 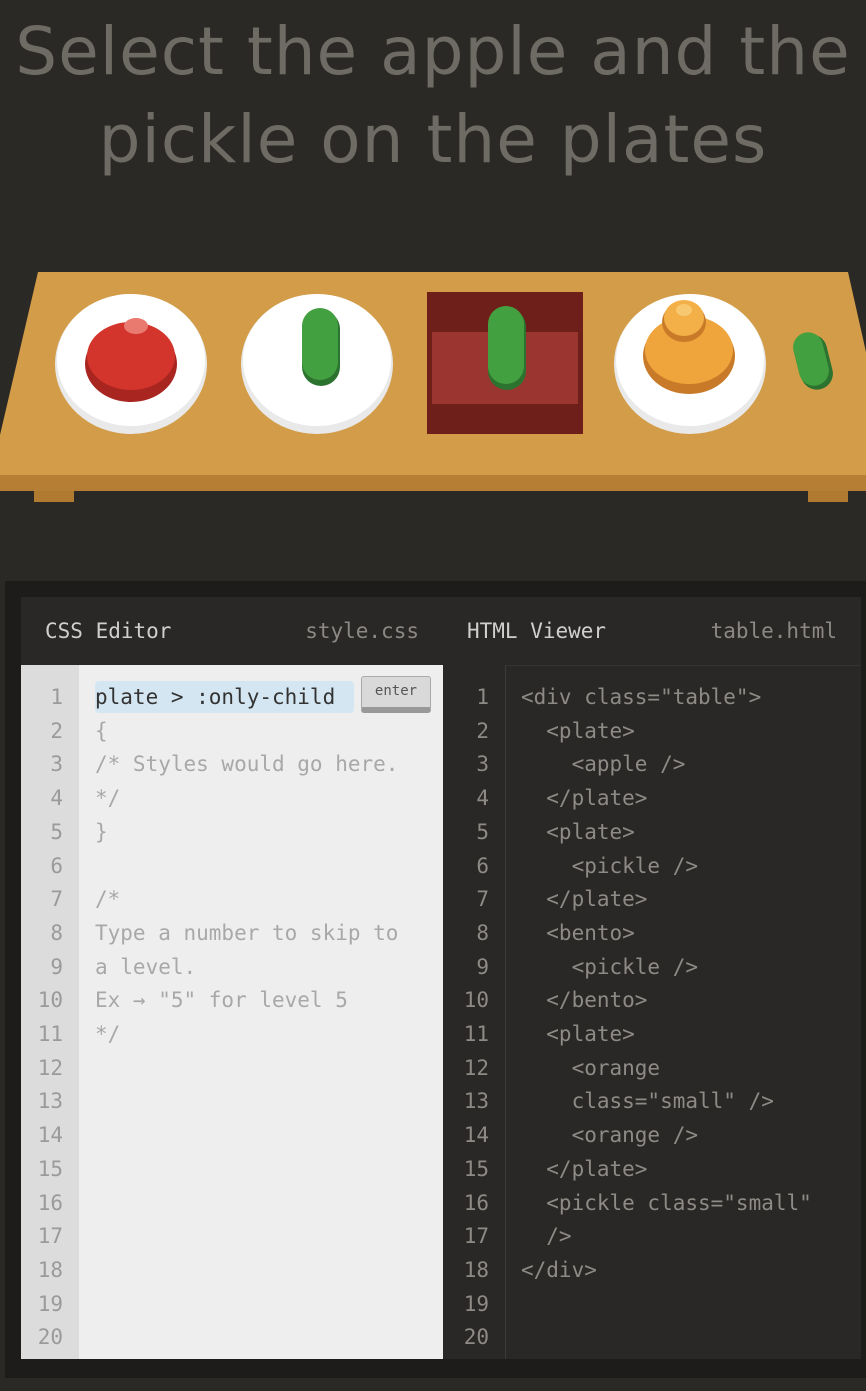 I want to click on plate-oranges, so click(x=690, y=364).